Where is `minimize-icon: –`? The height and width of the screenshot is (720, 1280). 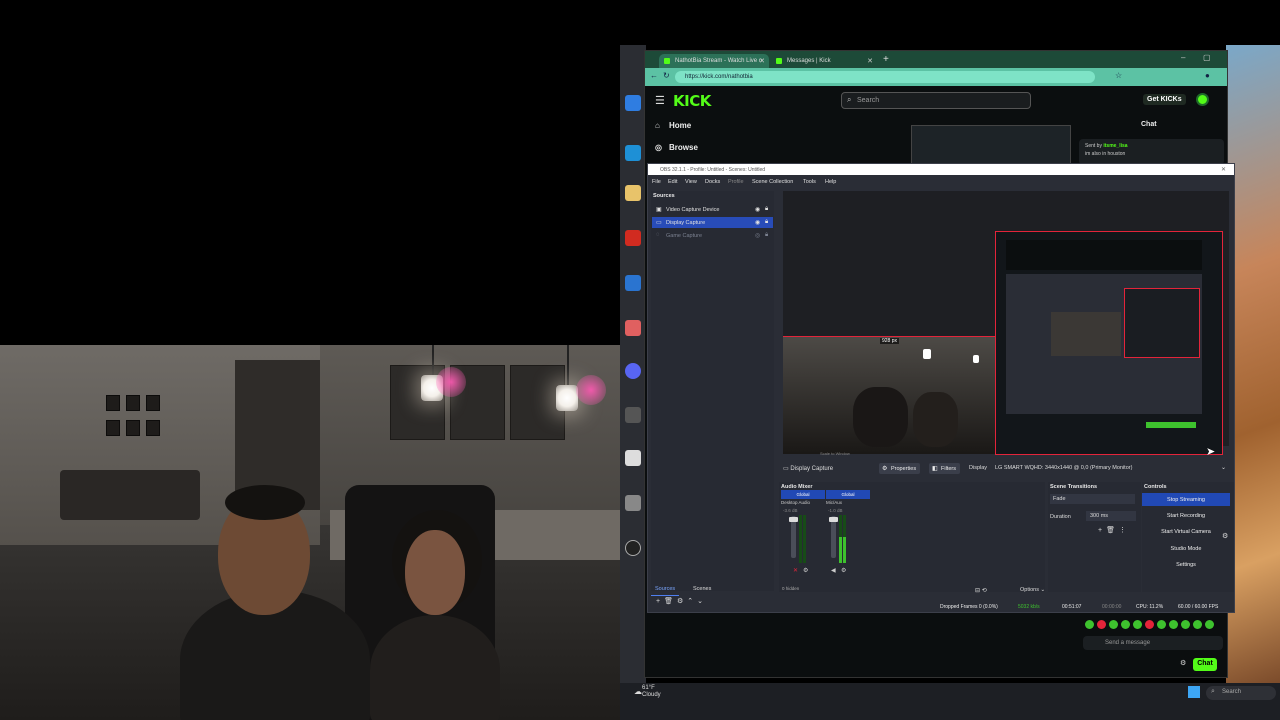 minimize-icon: – is located at coordinates (1183, 57).